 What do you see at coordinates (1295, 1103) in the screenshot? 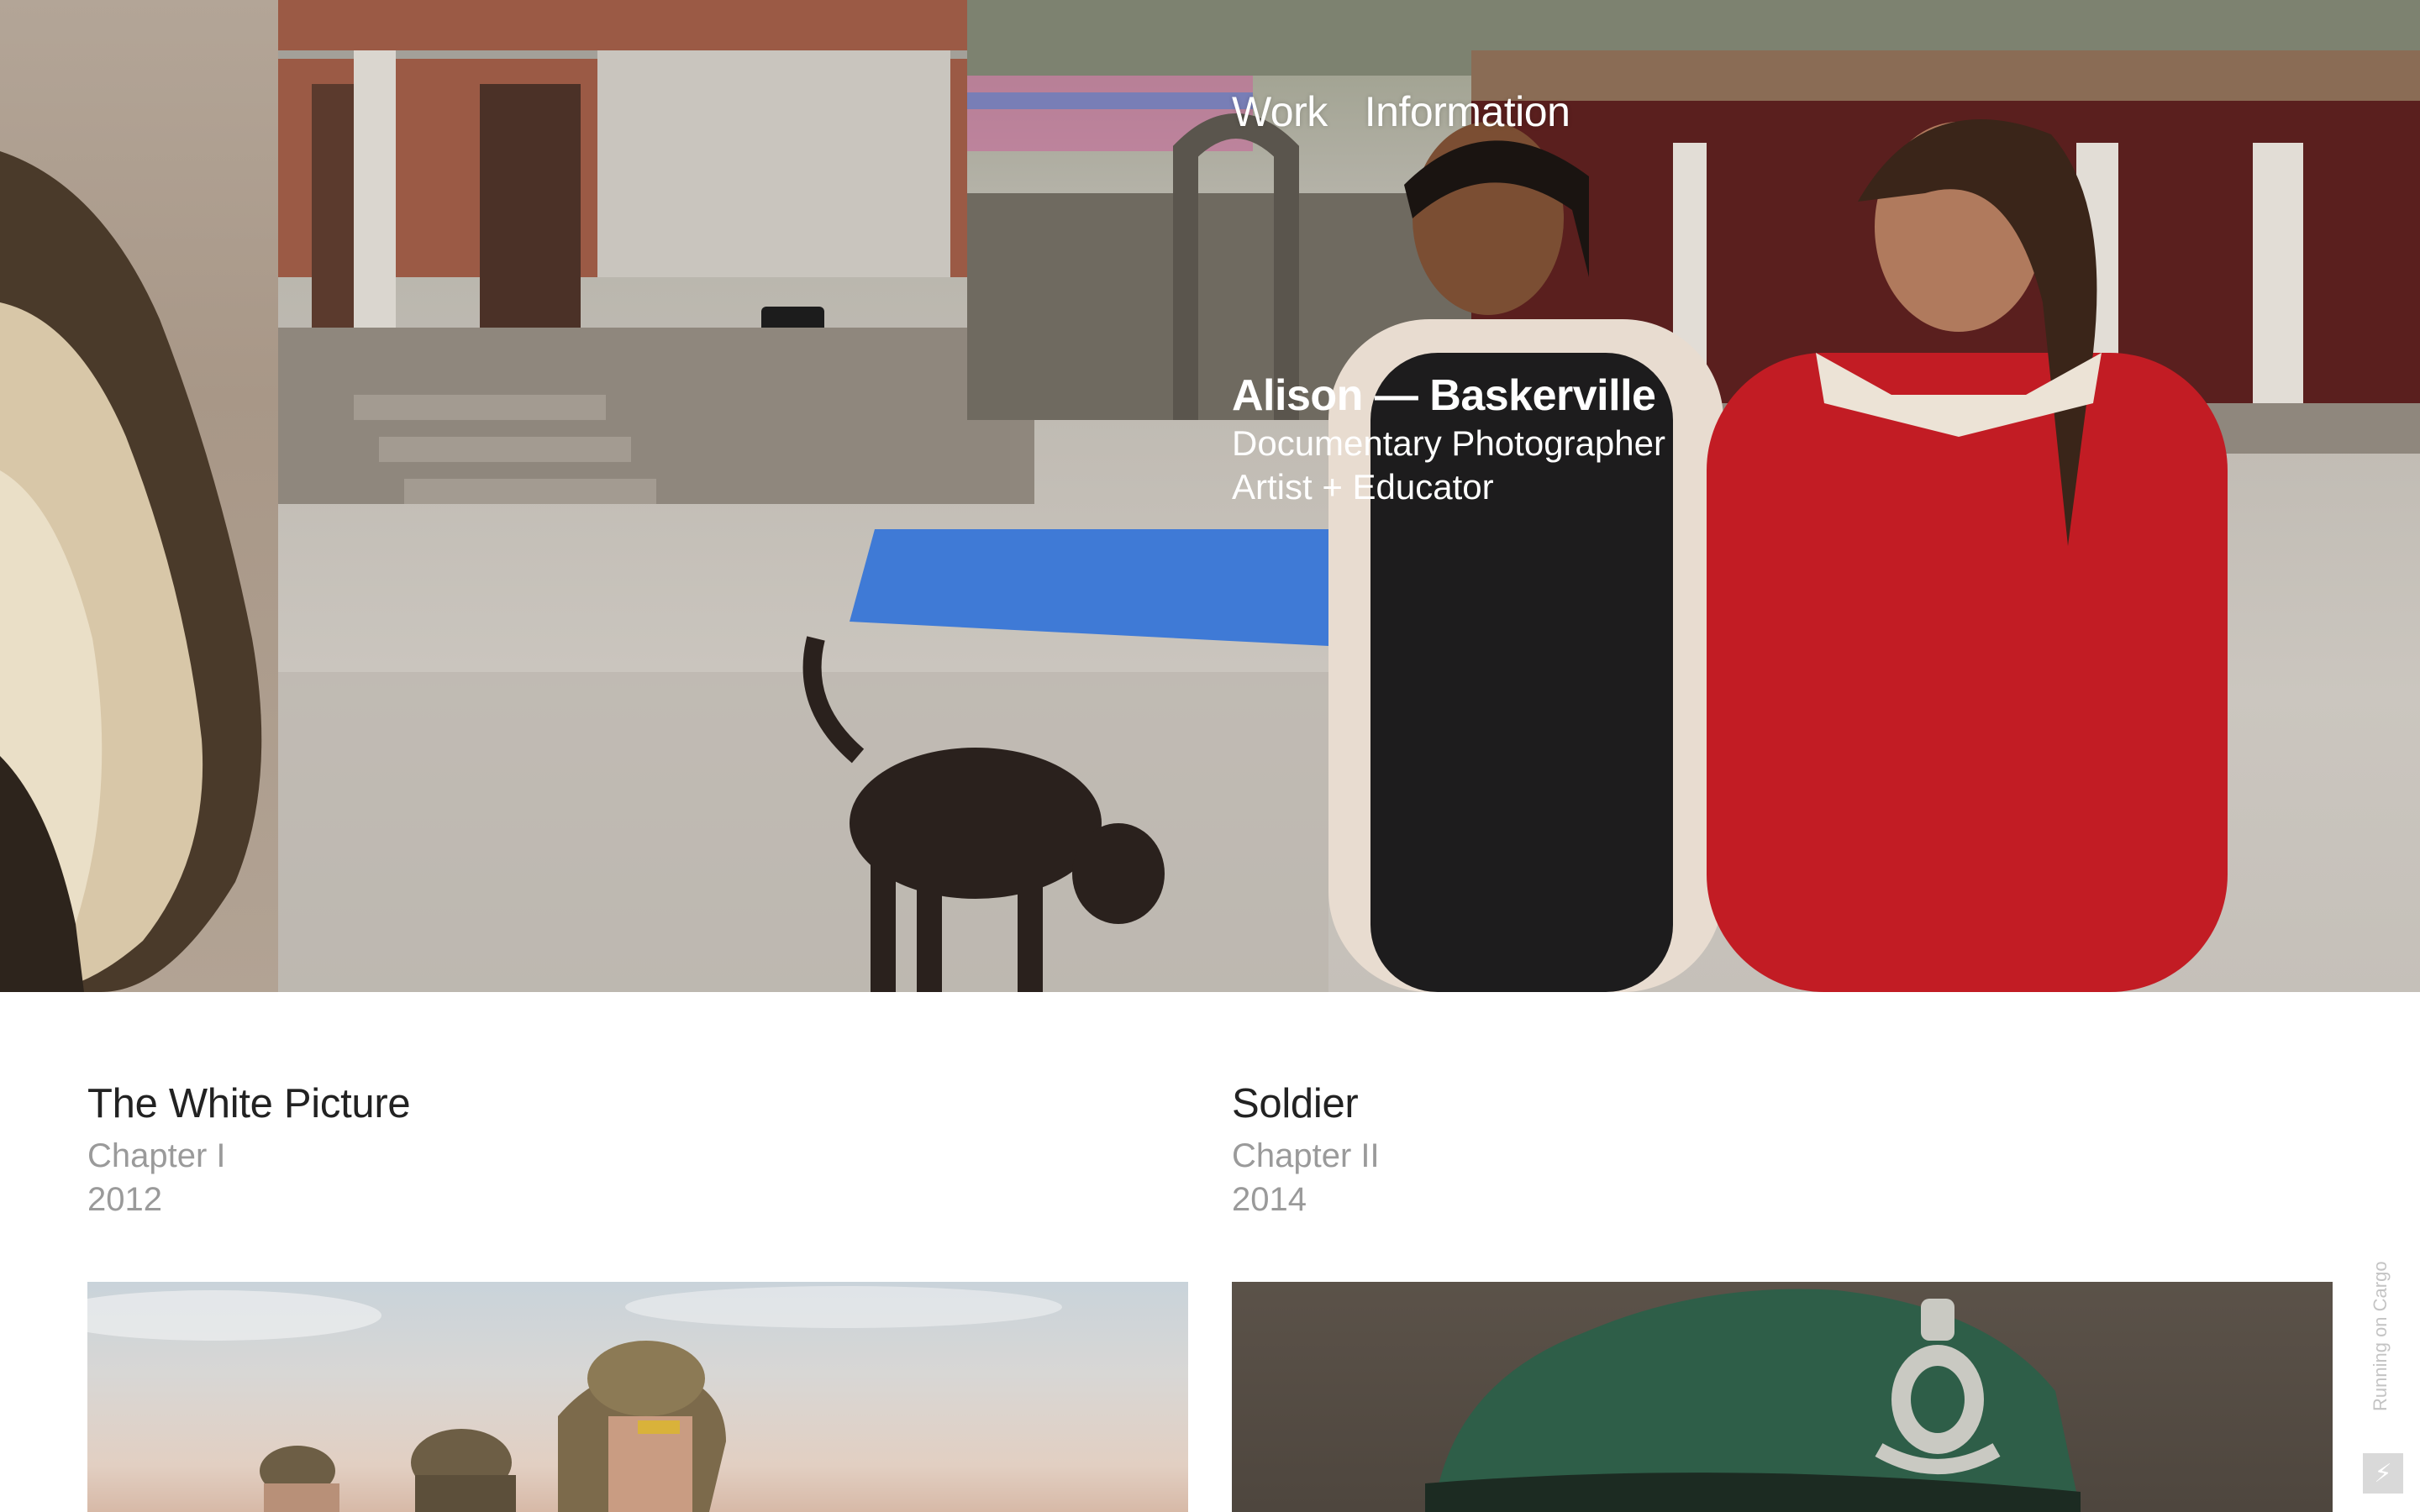
I see `project-title: Soldier` at bounding box center [1295, 1103].